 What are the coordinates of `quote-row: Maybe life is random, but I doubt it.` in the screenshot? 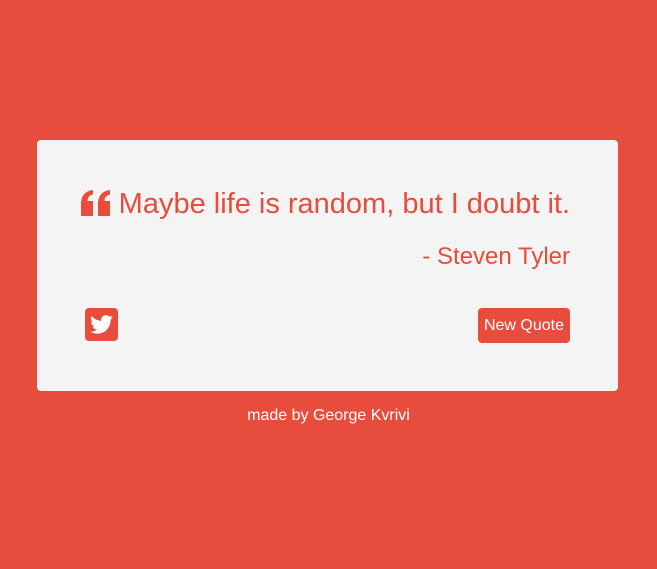 It's located at (325, 204).